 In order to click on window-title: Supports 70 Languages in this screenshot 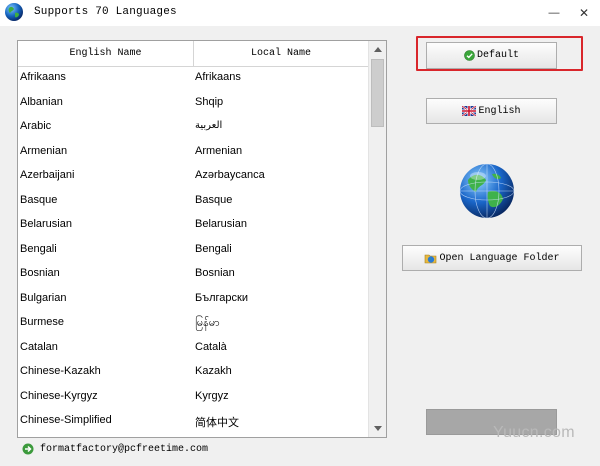, I will do `click(105, 12)`.